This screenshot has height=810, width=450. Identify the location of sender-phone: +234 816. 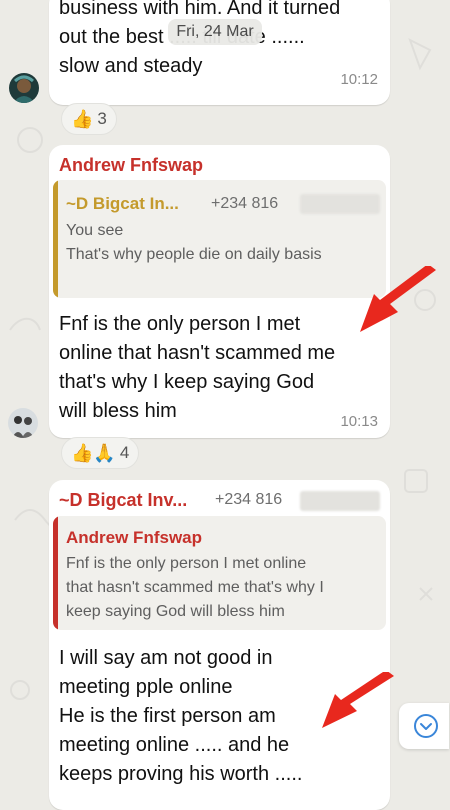
(249, 499).